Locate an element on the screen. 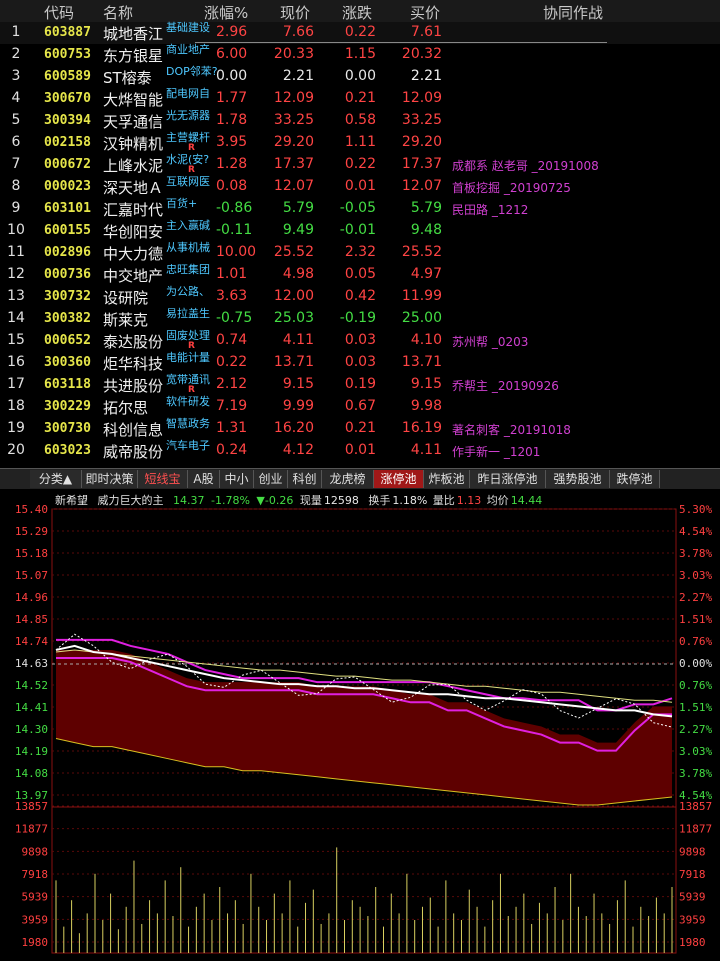  table-row: 11 002896 中大力德 从事机械 10.00 25.52 2.32 25.52 is located at coordinates (360, 252).